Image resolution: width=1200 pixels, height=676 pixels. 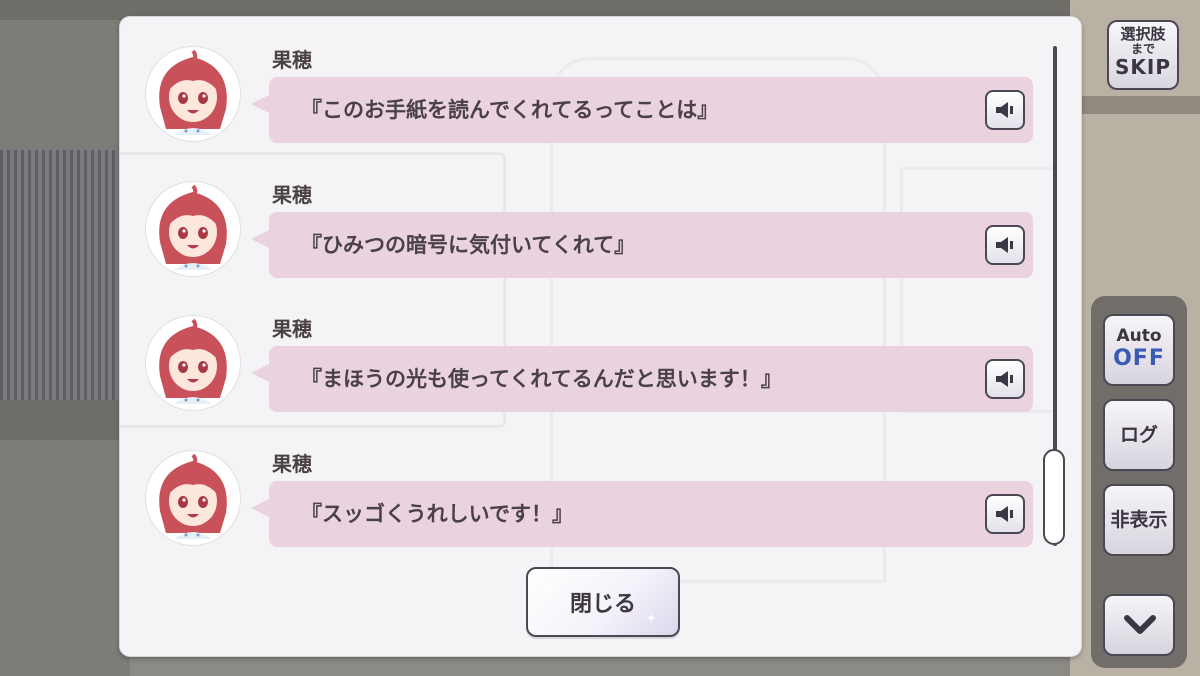 What do you see at coordinates (437, 514) in the screenshot?
I see `message-text: 『スッゴくうれしいです！』` at bounding box center [437, 514].